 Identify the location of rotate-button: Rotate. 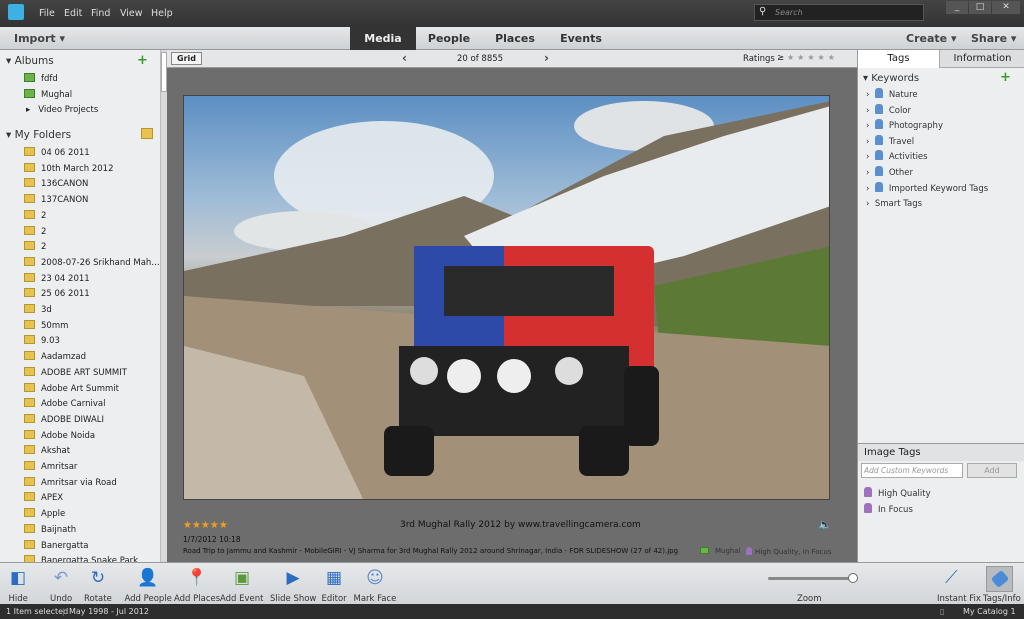
(98, 599).